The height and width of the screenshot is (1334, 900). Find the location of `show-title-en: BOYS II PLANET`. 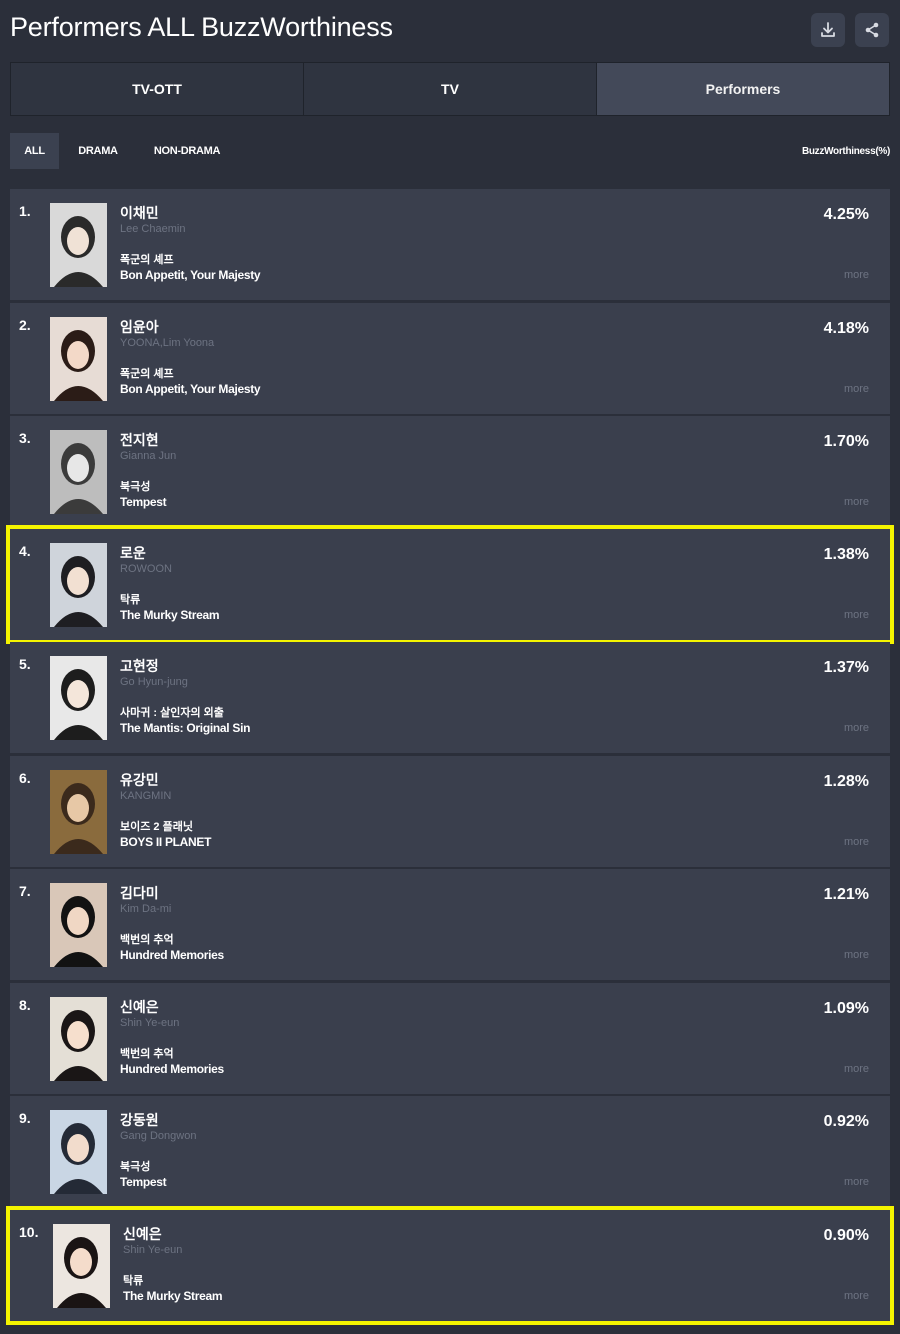

show-title-en: BOYS II PLANET is located at coordinates (166, 842).